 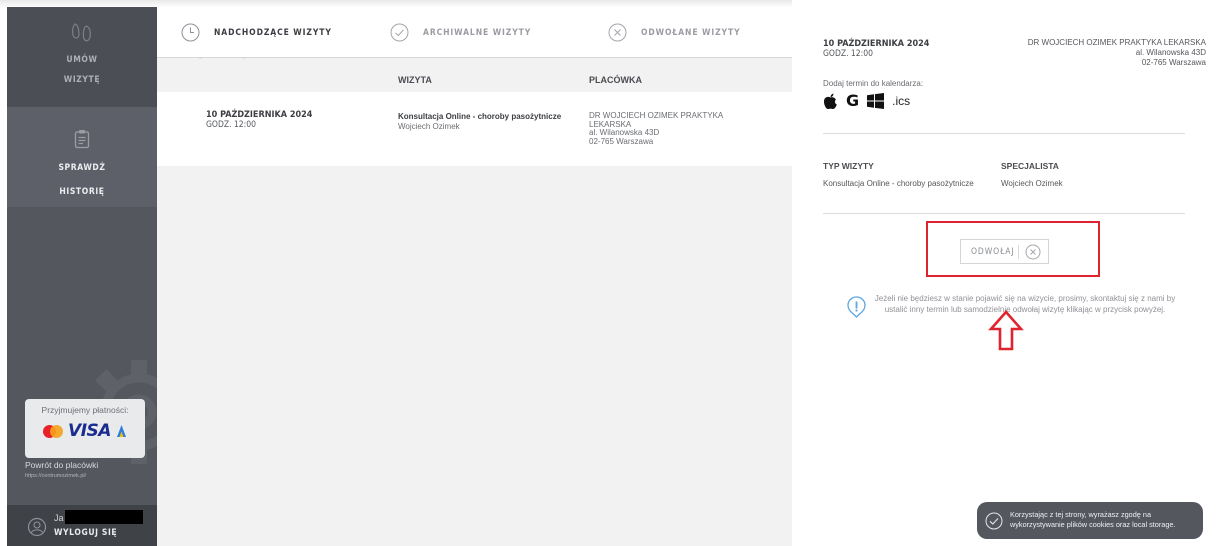 I want to click on annotation-highlight-box, so click(x=1013, y=249).